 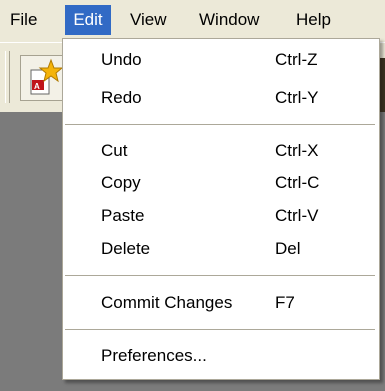 I want to click on menu-item-commit-changes: Commit Changes F7, so click(x=221, y=303).